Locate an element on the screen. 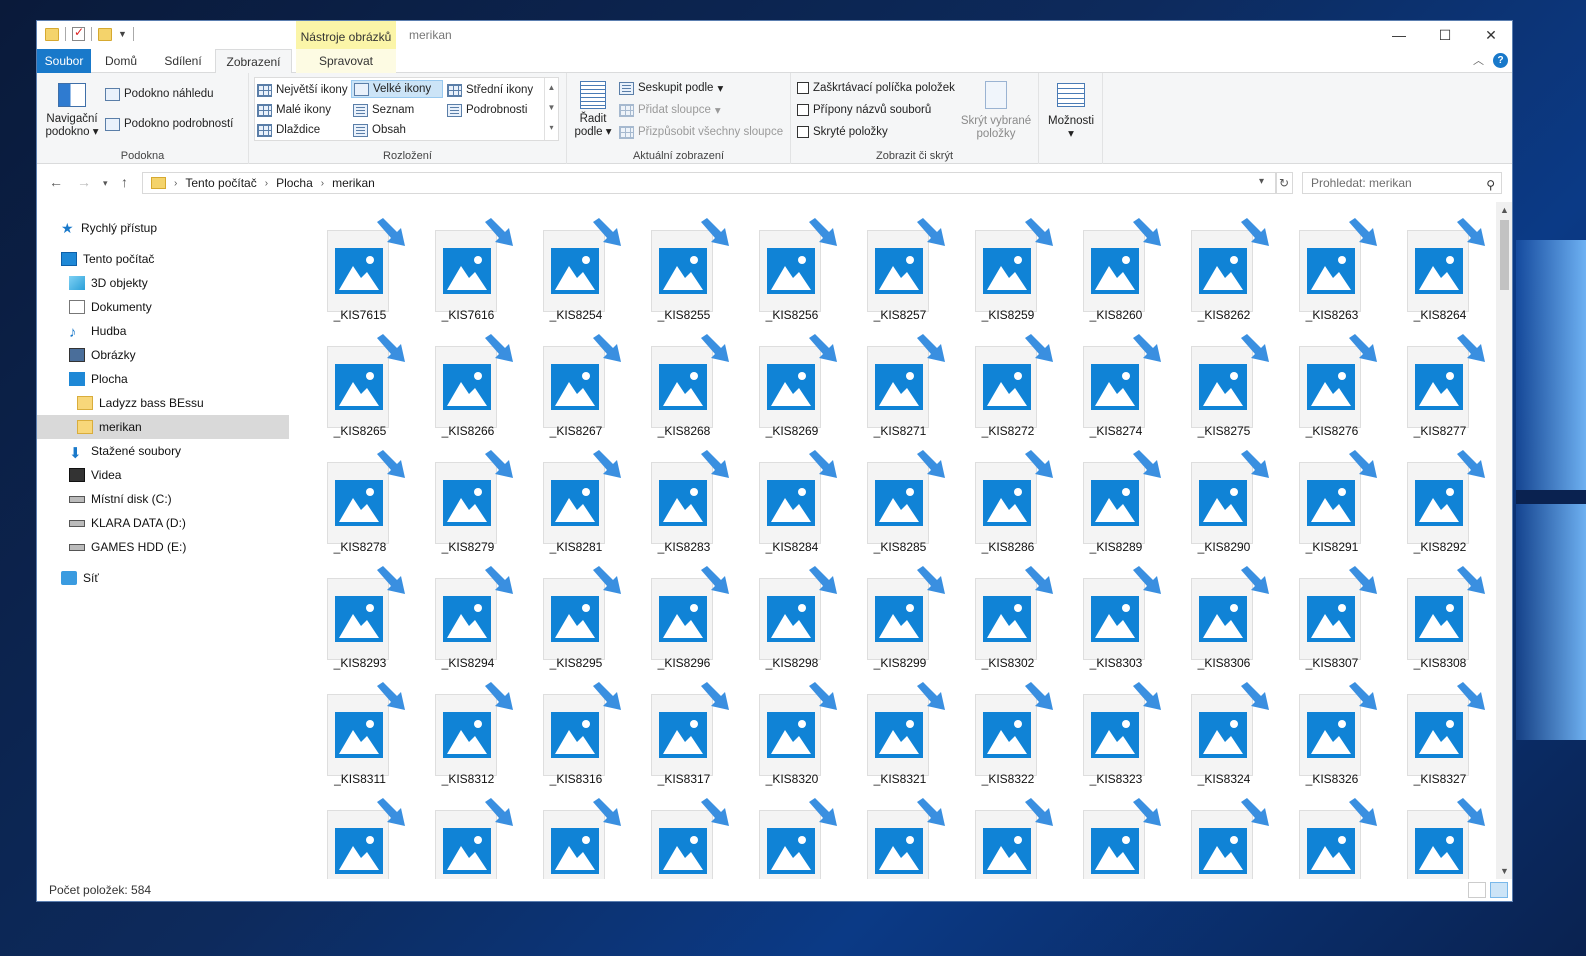 The width and height of the screenshot is (1586, 956). tab-view: Zobrazení is located at coordinates (253, 61).